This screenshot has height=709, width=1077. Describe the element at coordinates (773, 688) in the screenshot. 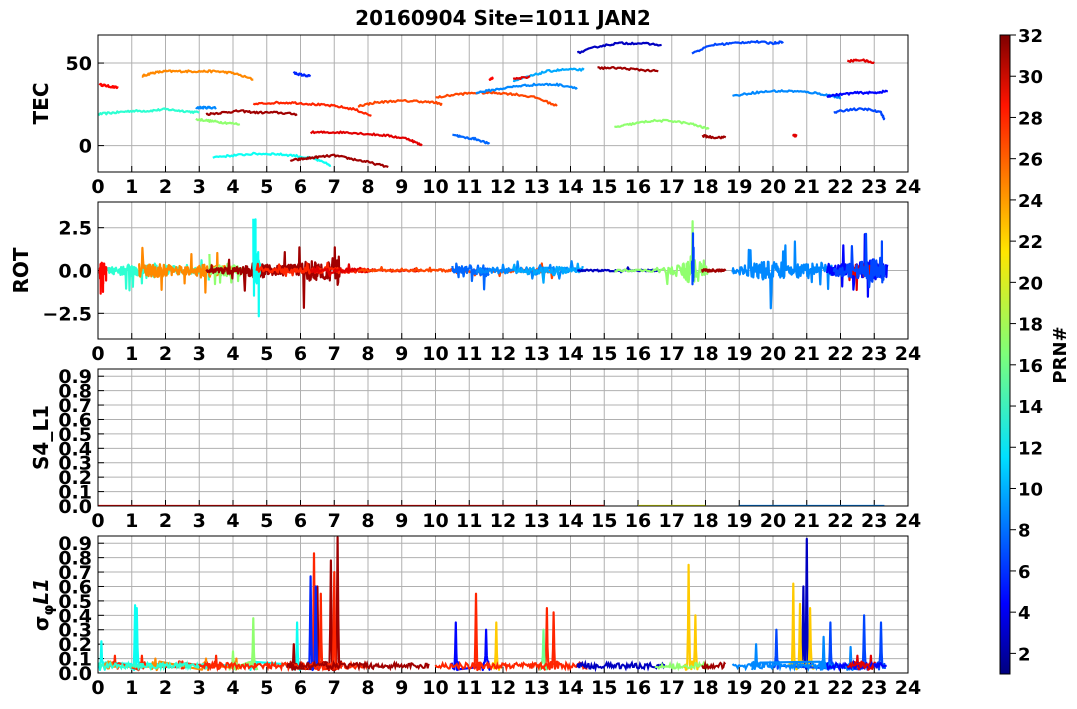

I see `x-tick-label: 20` at that location.